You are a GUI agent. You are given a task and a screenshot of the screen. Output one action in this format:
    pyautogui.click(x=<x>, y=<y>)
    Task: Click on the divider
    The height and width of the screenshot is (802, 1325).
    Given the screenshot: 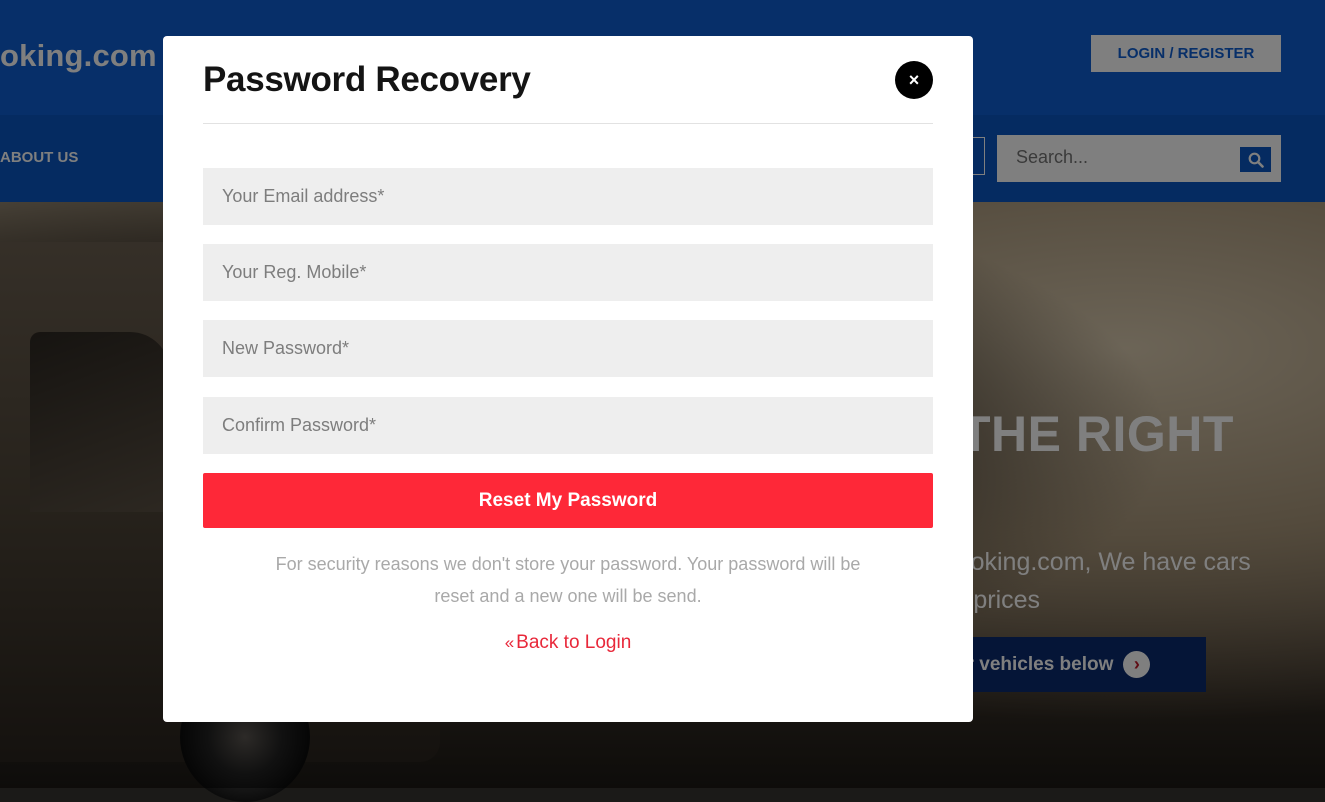 What is the action you would take?
    pyautogui.click(x=568, y=123)
    